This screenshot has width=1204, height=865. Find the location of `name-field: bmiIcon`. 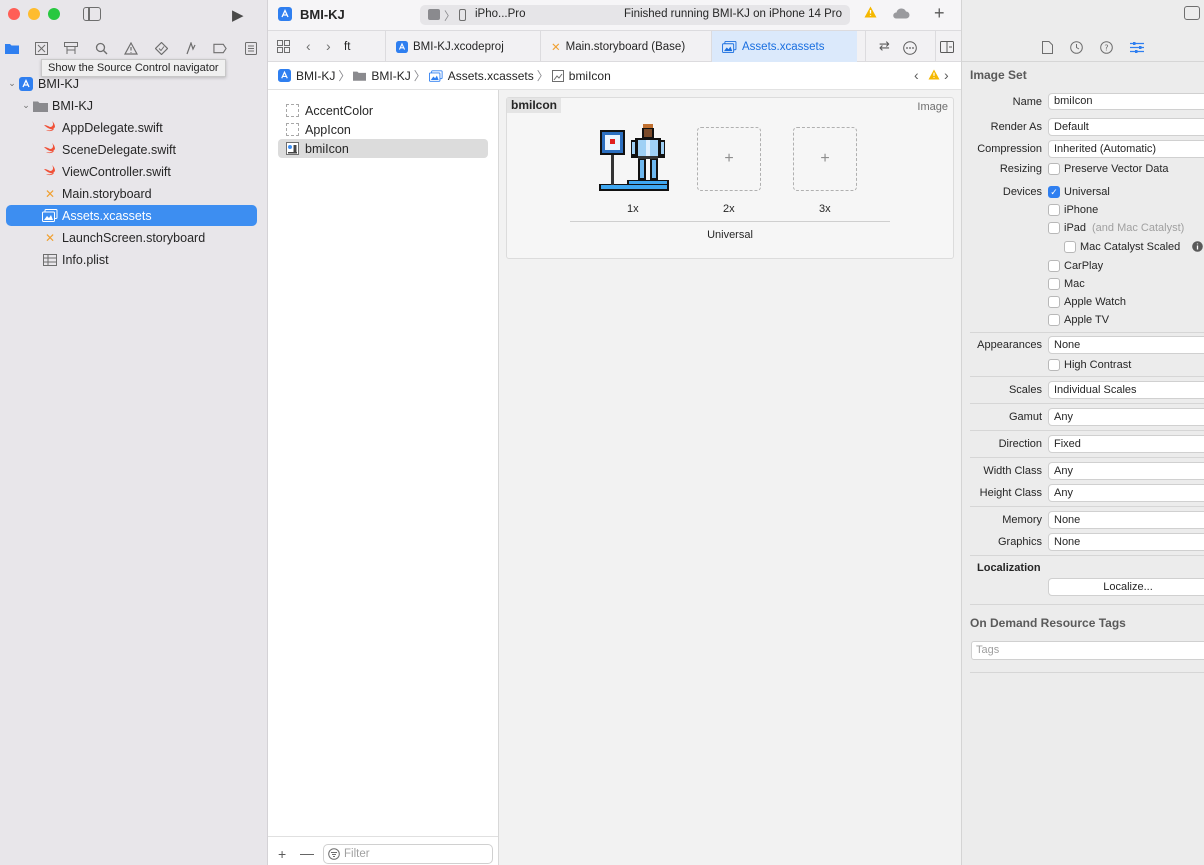

name-field: bmiIcon is located at coordinates (1126, 101).